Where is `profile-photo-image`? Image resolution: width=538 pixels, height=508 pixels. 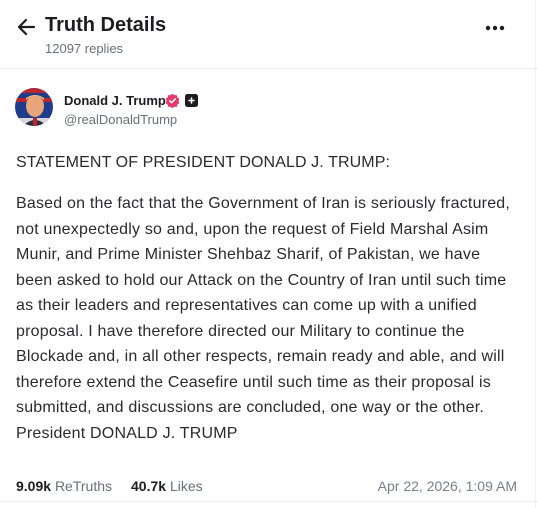 profile-photo-image is located at coordinates (34, 107).